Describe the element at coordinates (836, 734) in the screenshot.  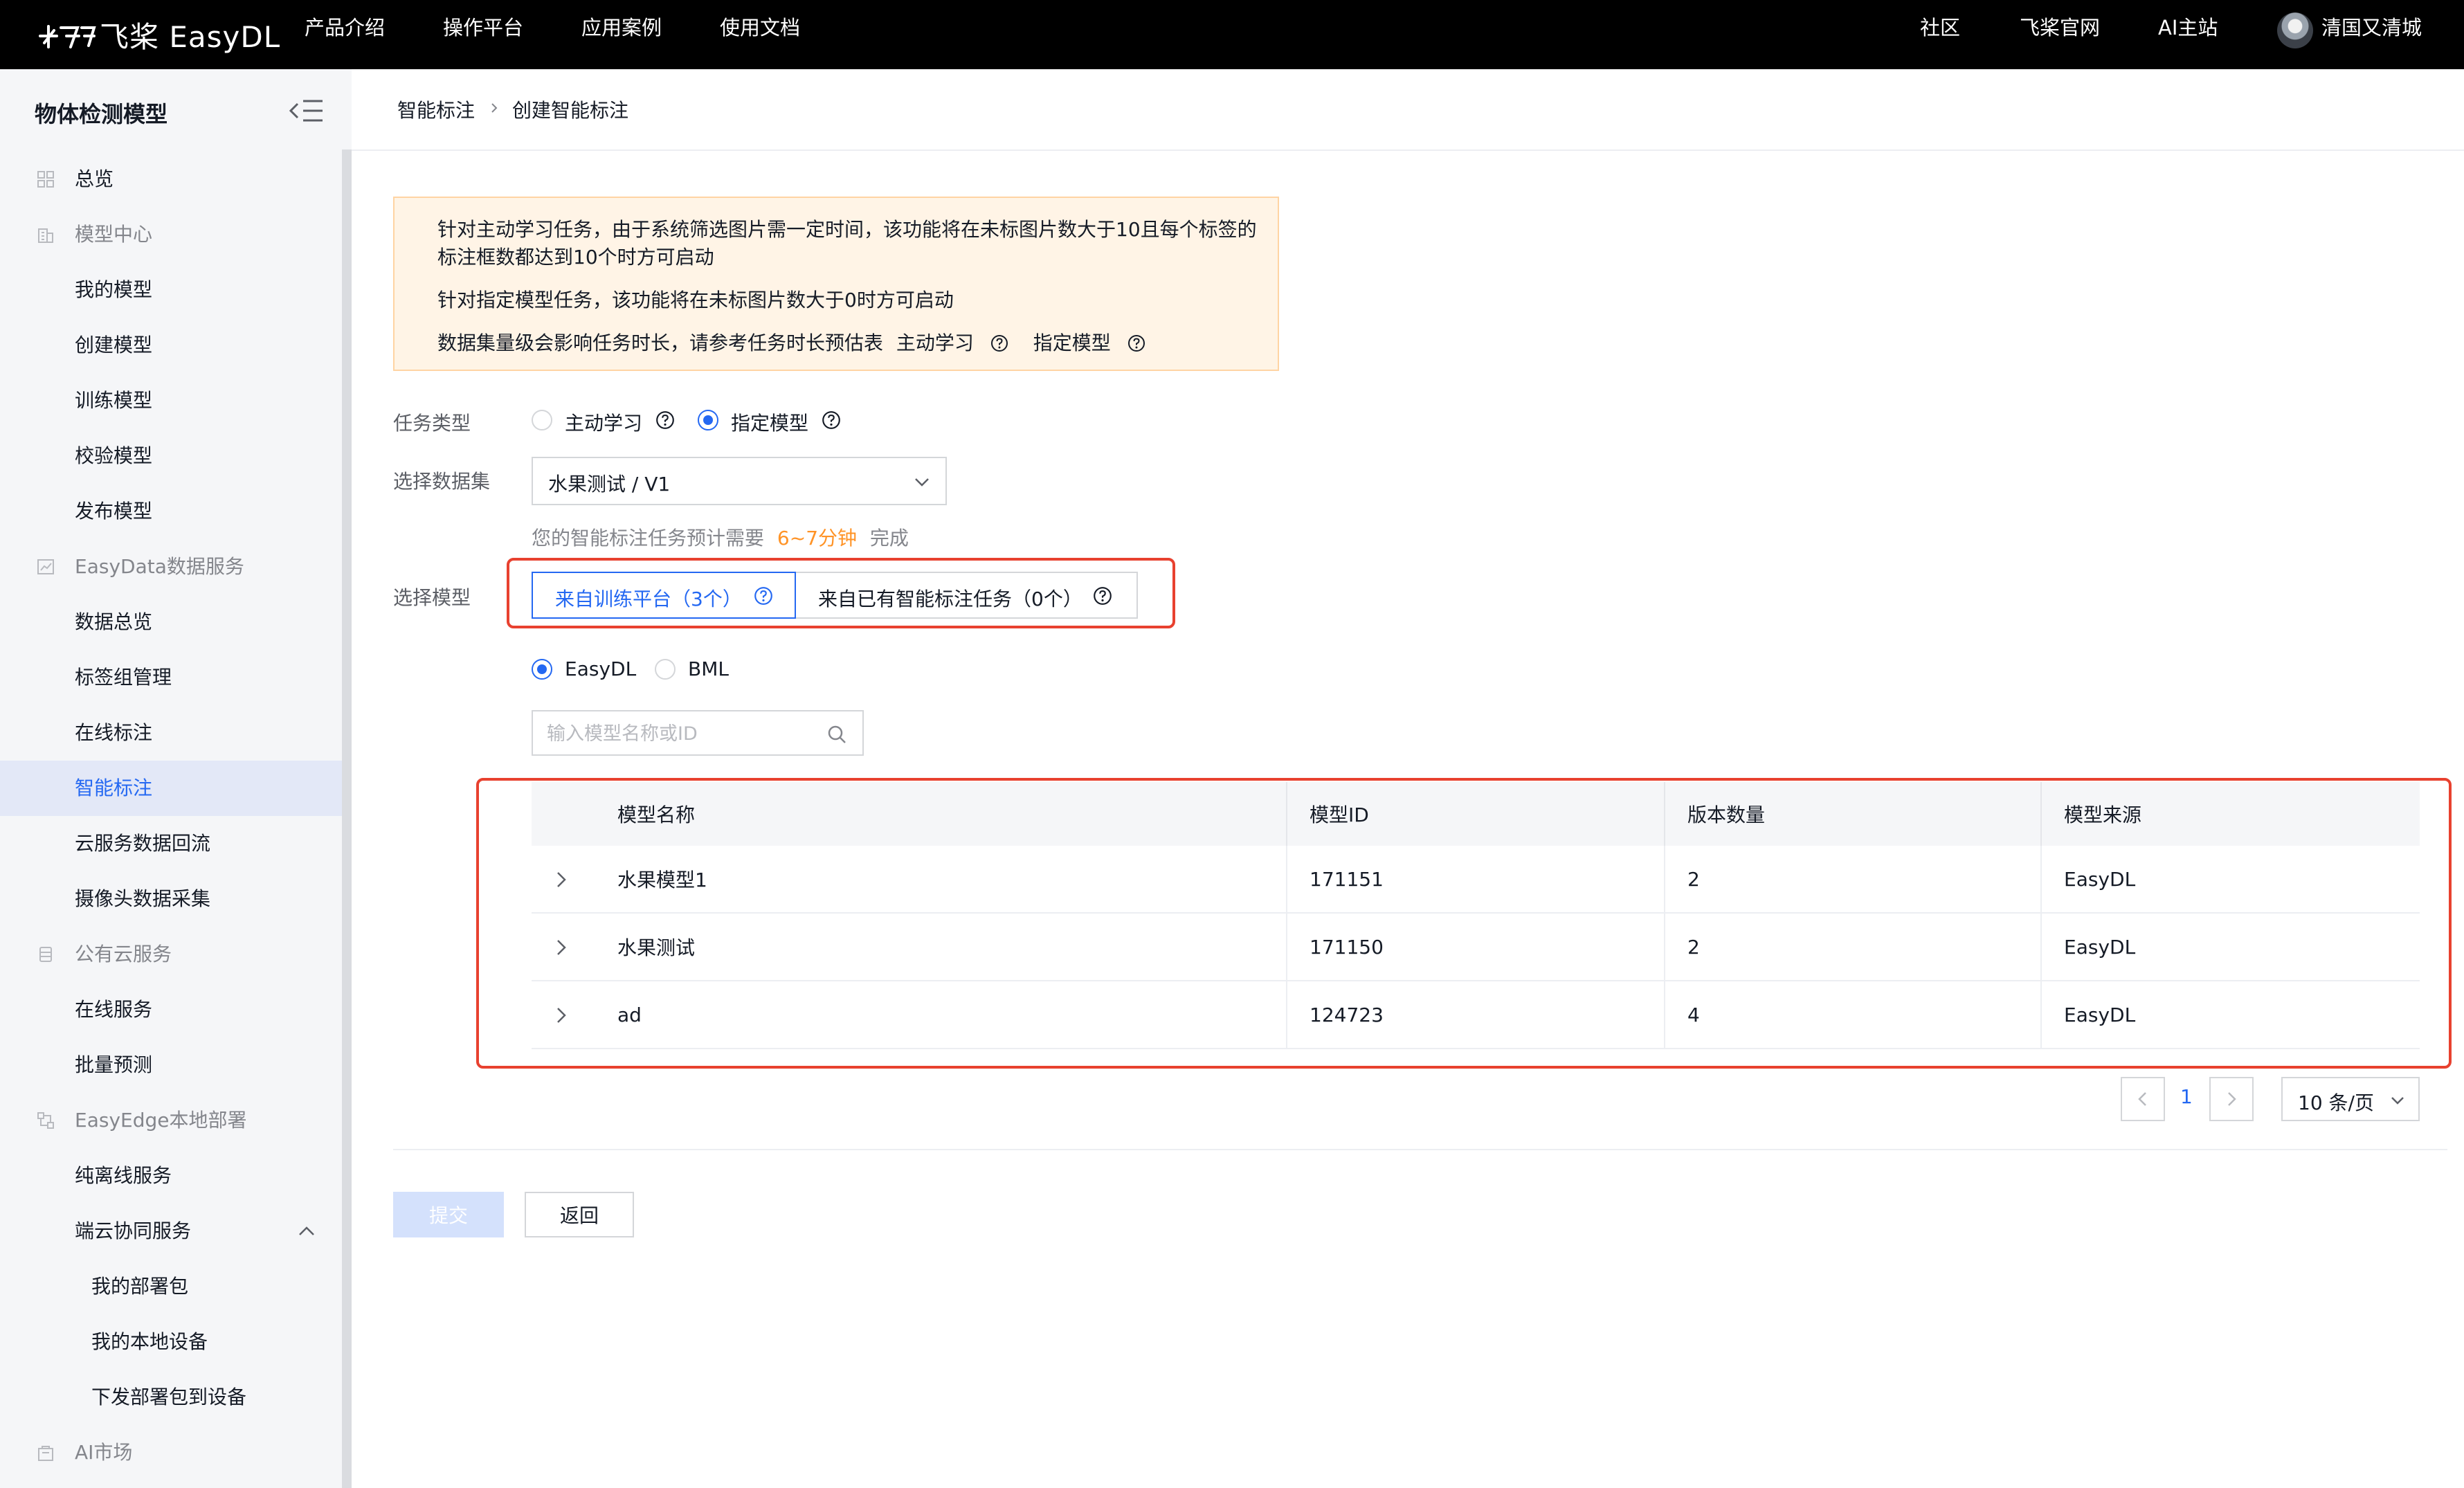
I see `search-icon` at that location.